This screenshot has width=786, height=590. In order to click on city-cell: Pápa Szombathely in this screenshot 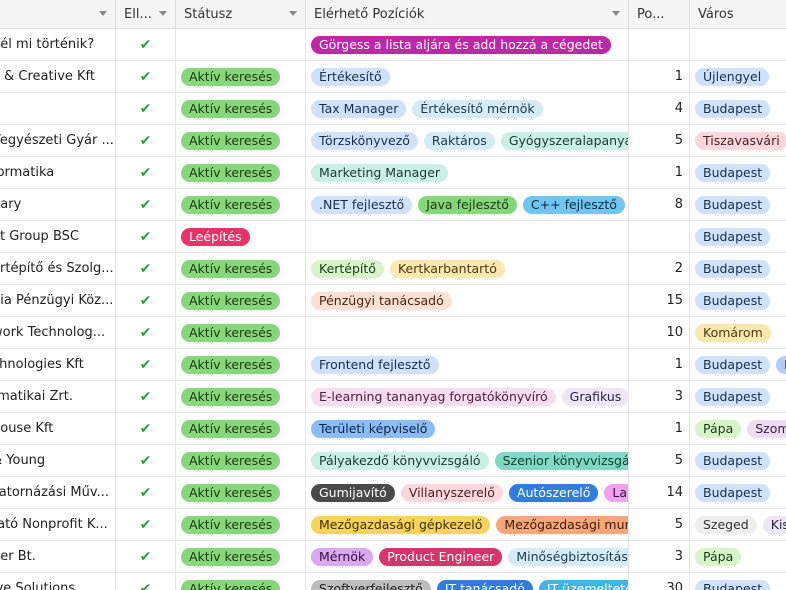, I will do `click(738, 428)`.